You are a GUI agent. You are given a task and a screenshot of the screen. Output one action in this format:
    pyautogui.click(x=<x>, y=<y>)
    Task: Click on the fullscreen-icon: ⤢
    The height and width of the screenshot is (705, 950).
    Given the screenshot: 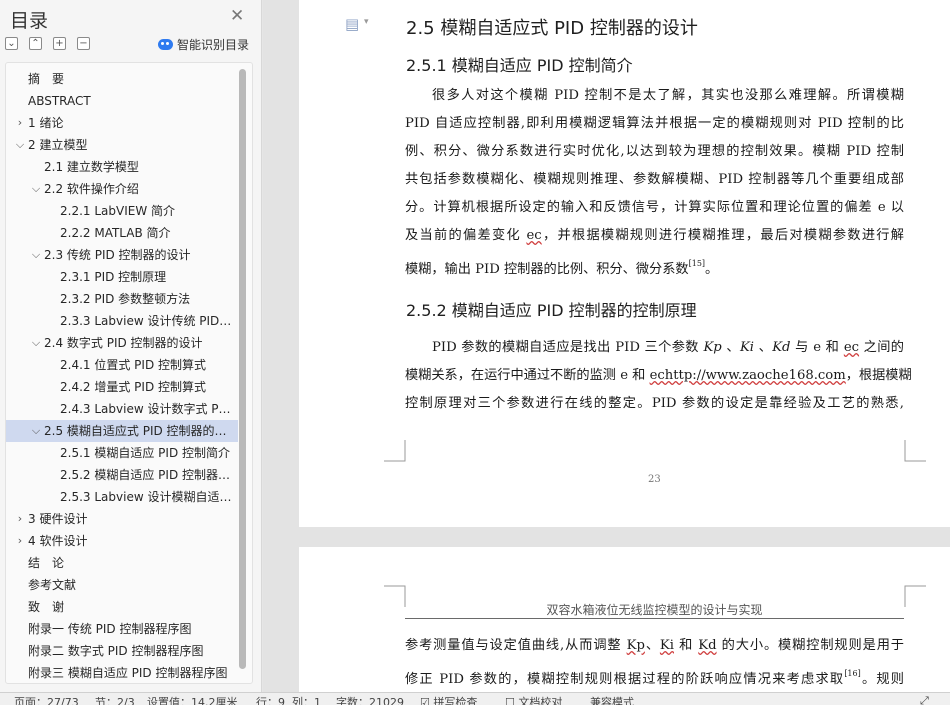 What is the action you would take?
    pyautogui.click(x=924, y=699)
    